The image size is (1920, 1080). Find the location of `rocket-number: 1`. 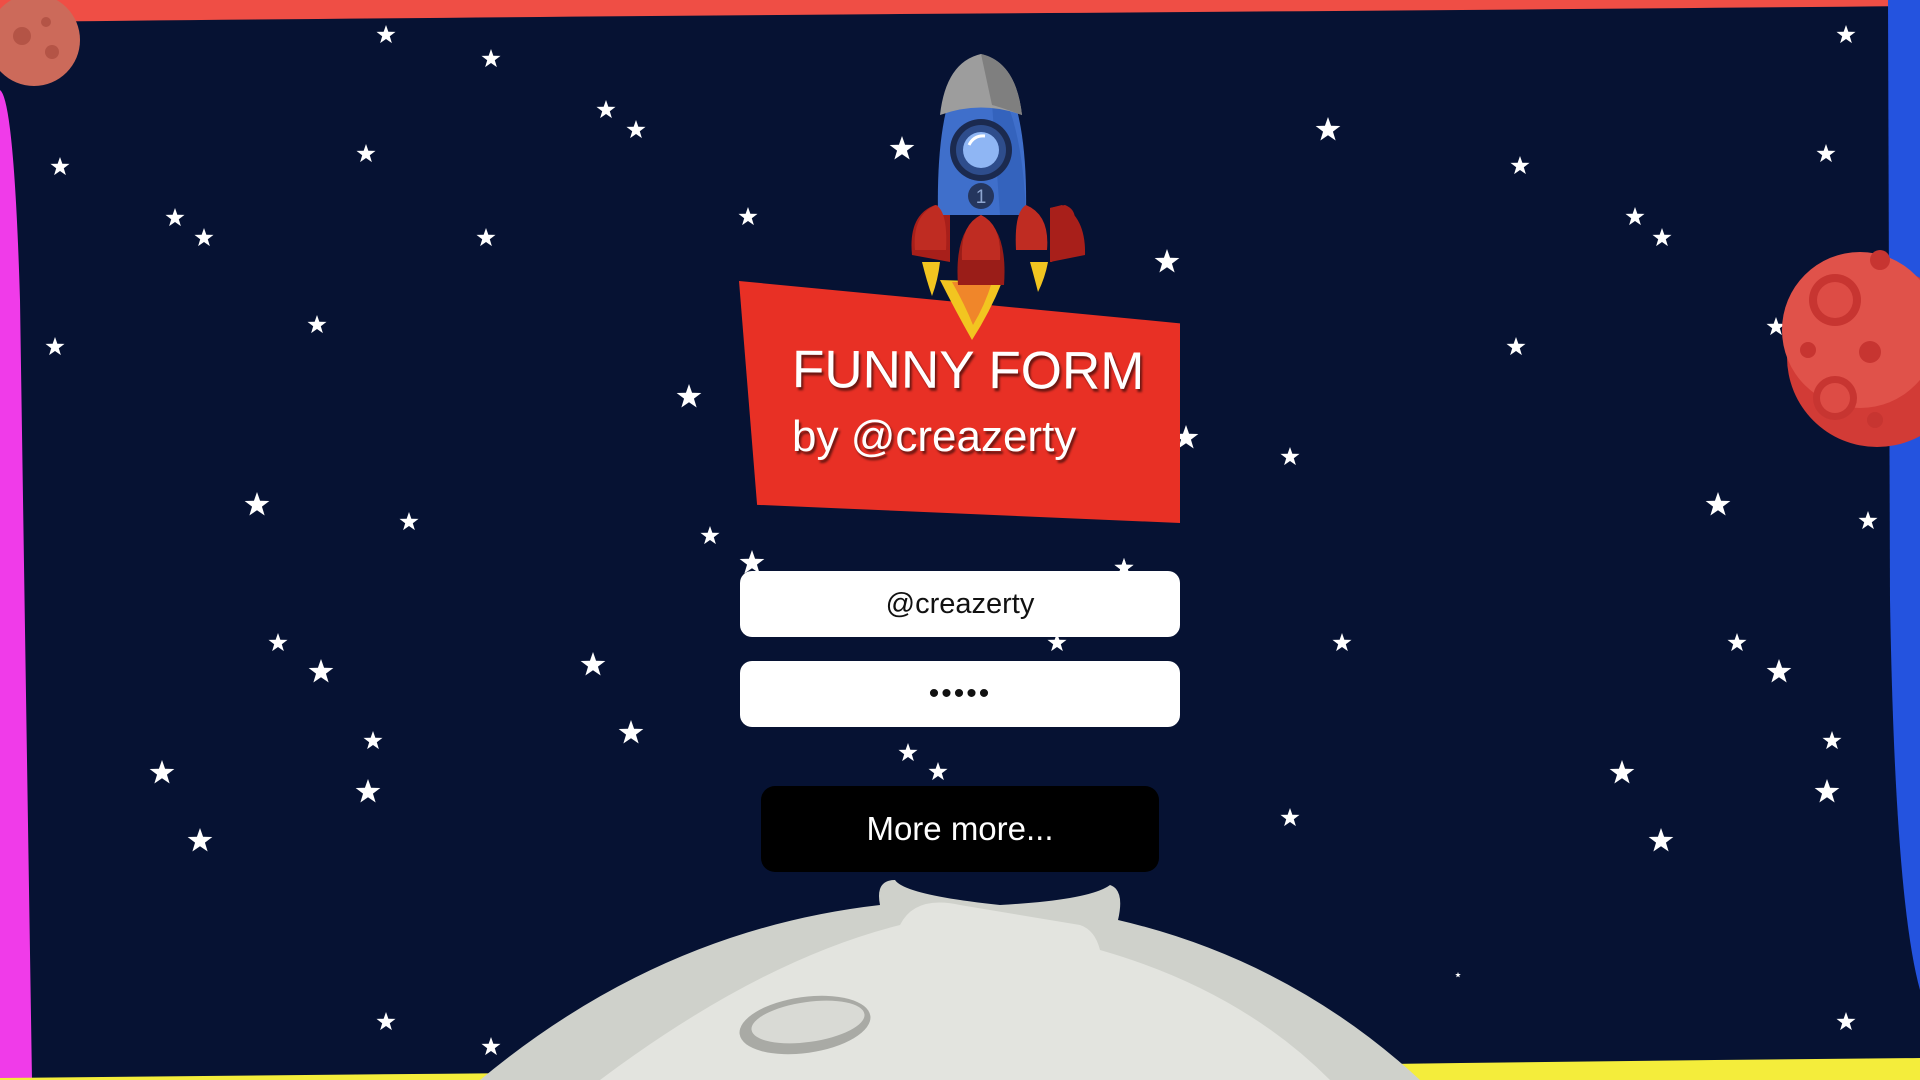

rocket-number: 1 is located at coordinates (981, 197).